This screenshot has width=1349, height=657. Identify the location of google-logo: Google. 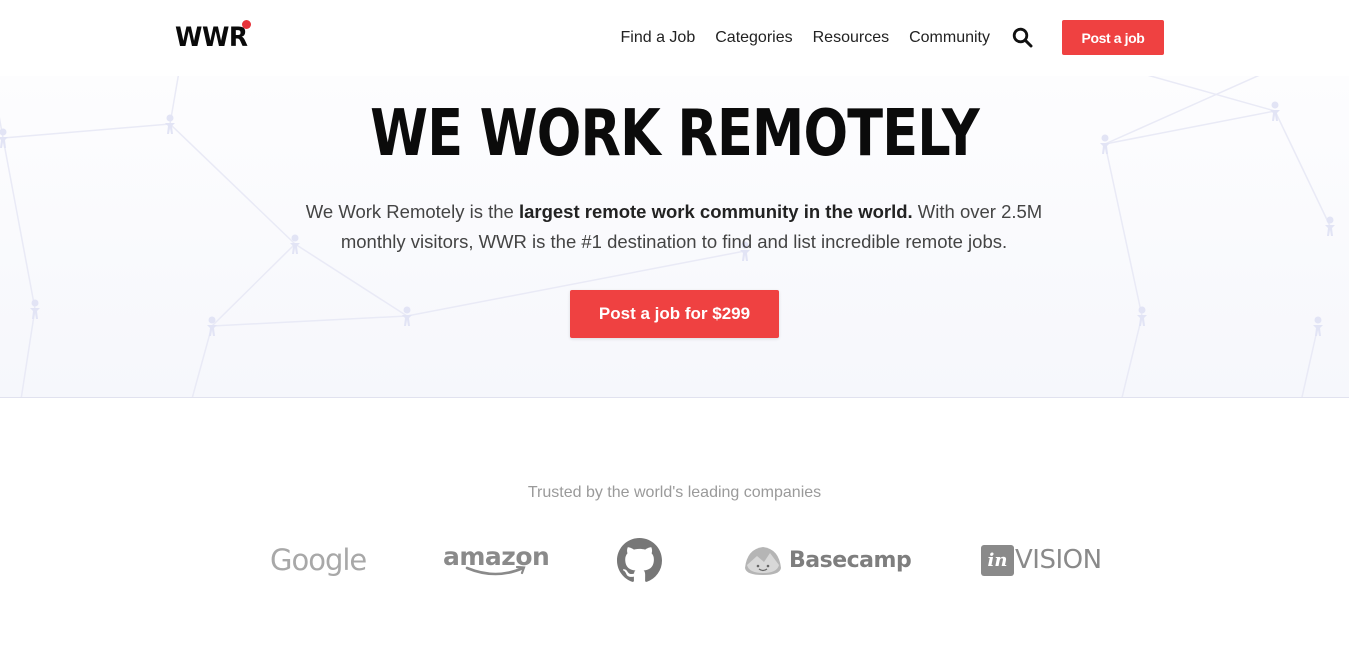
(318, 560).